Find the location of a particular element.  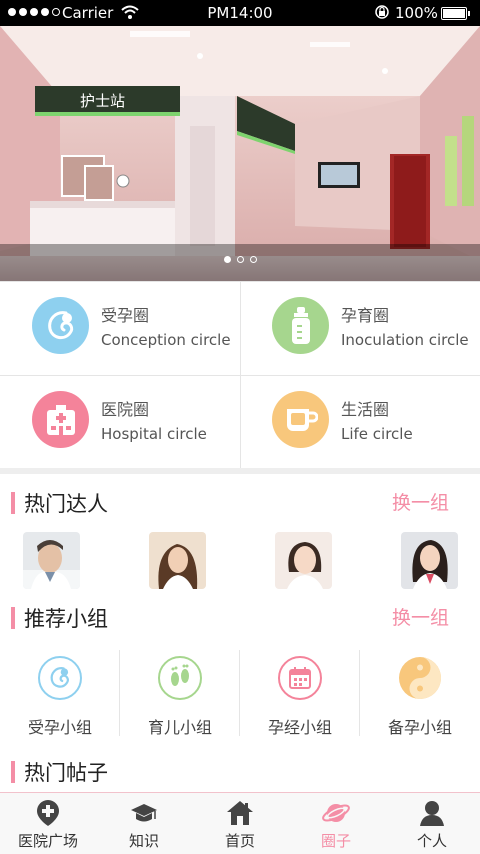

graduation-cap-icon is located at coordinates (144, 813).